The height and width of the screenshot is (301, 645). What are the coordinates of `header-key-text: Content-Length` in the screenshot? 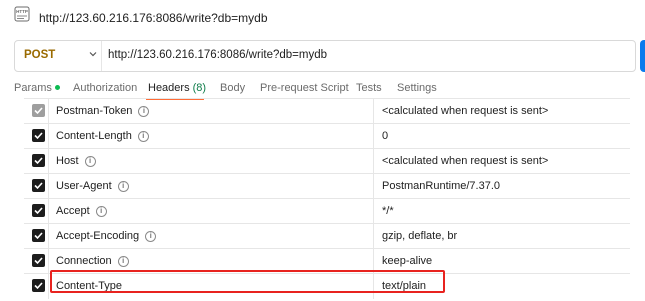 It's located at (94, 136).